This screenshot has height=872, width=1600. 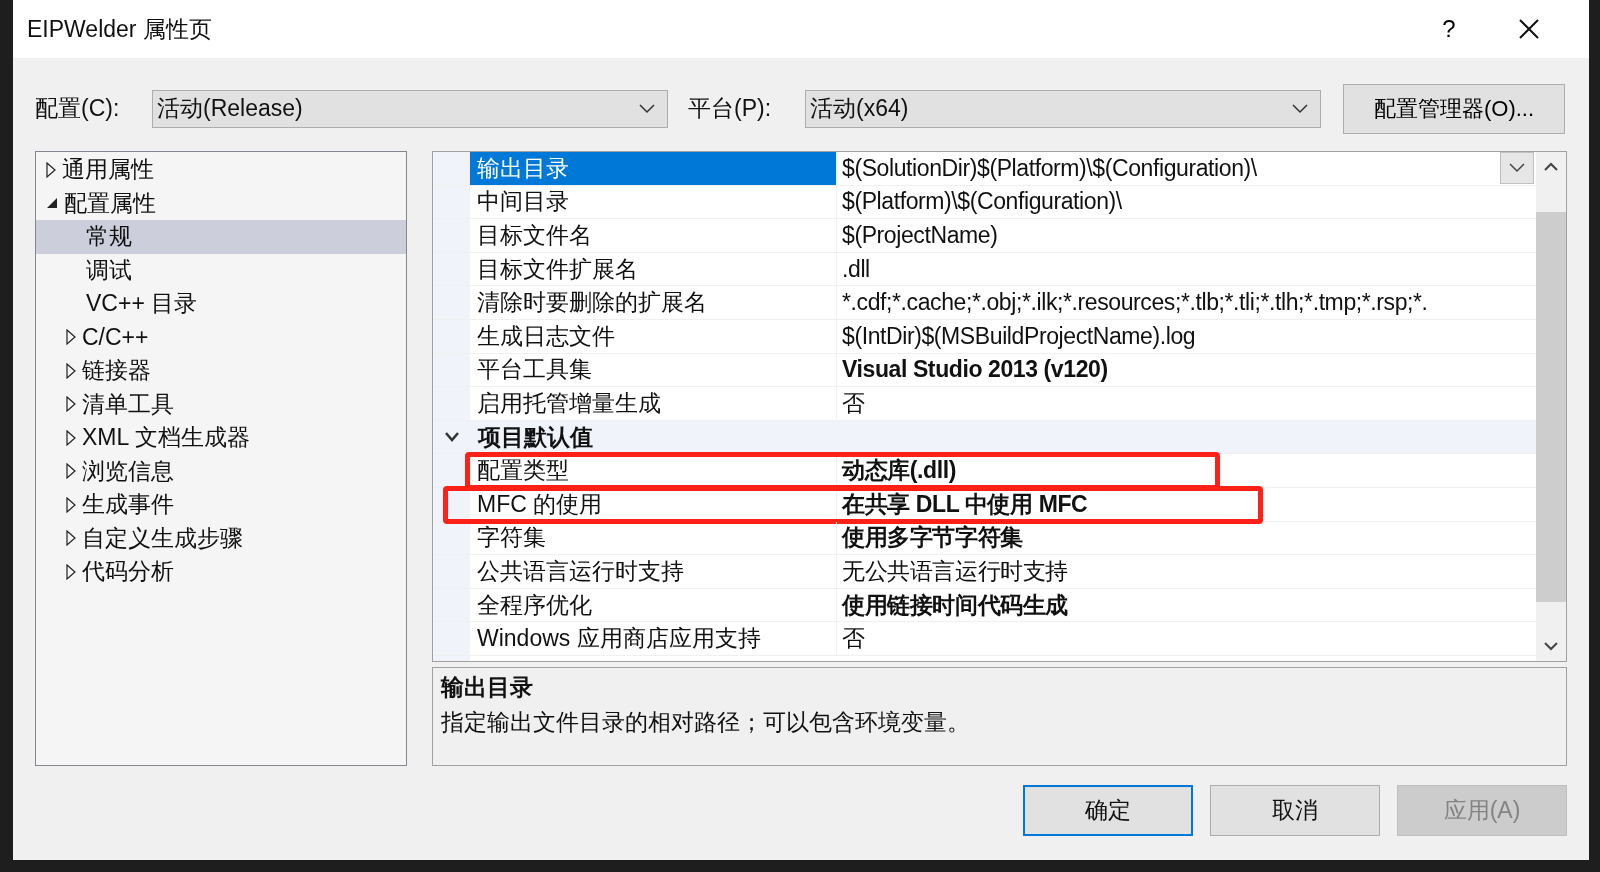 What do you see at coordinates (221, 505) in the screenshot?
I see `tree-item: 生成事件` at bounding box center [221, 505].